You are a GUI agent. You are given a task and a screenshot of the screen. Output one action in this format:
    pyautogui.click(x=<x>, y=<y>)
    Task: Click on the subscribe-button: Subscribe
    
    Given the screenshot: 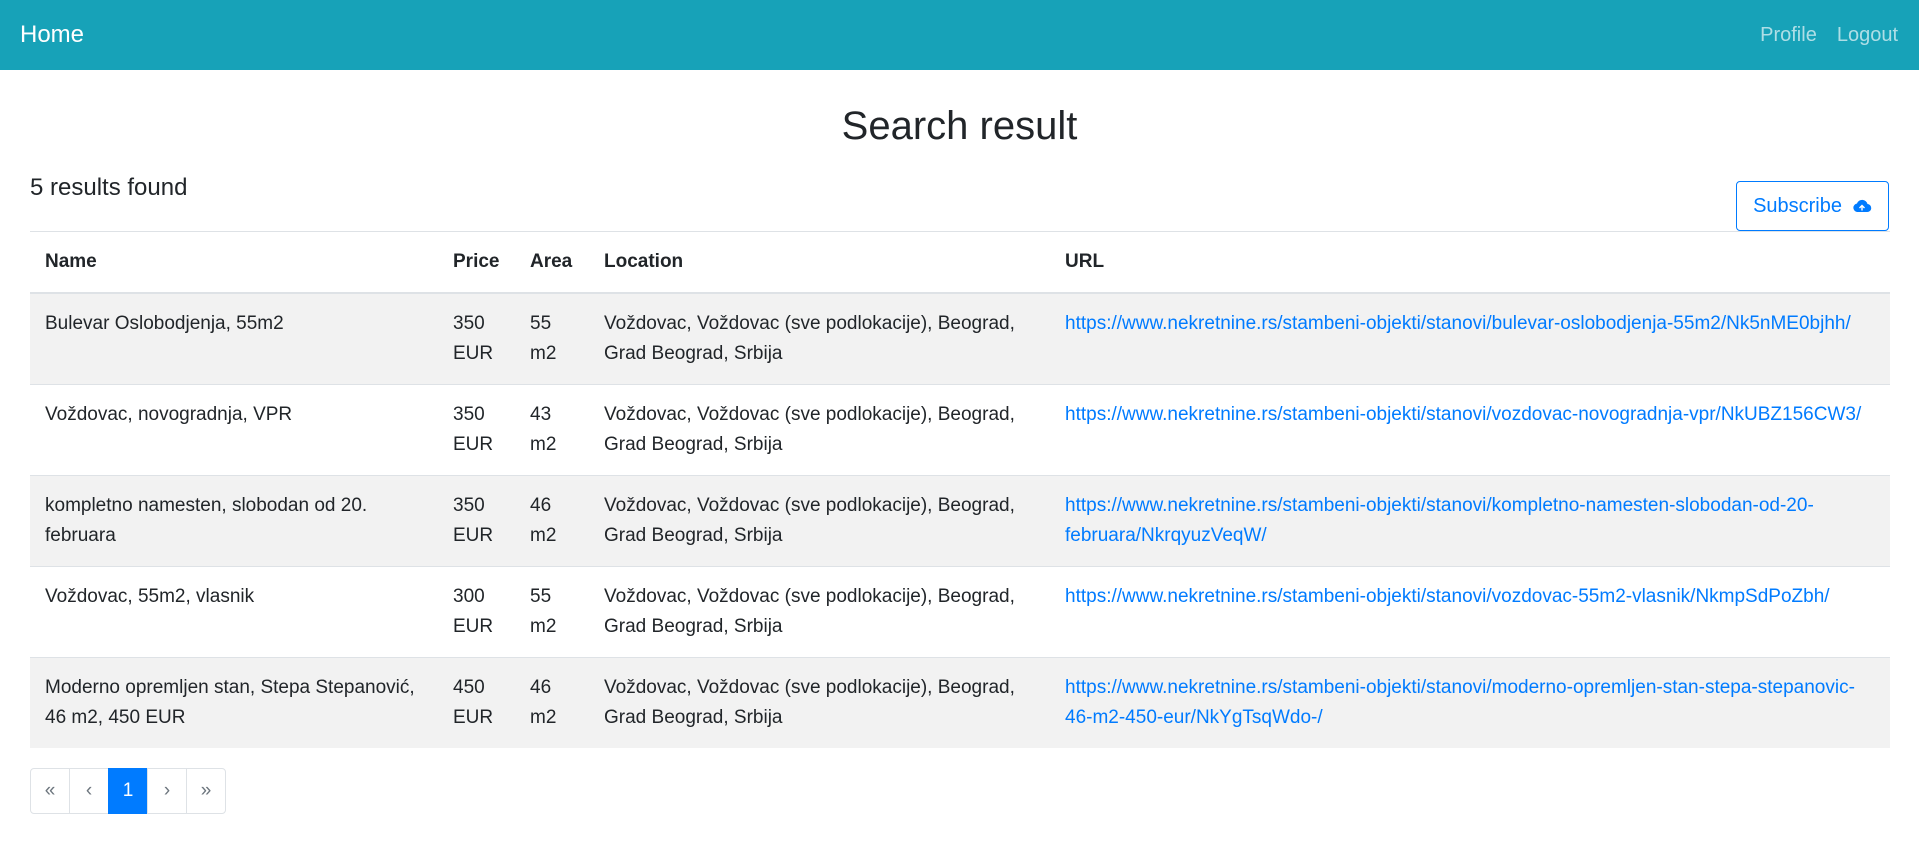 What is the action you would take?
    pyautogui.click(x=1812, y=206)
    